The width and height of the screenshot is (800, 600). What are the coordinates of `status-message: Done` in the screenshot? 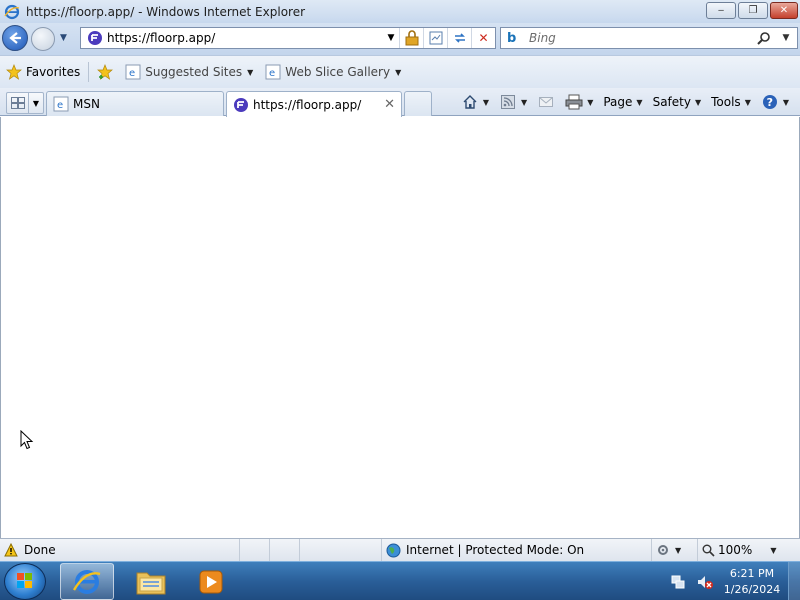 It's located at (120, 550).